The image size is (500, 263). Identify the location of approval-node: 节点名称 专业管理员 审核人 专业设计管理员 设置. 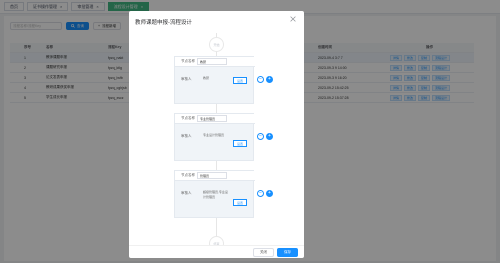
(214, 137).